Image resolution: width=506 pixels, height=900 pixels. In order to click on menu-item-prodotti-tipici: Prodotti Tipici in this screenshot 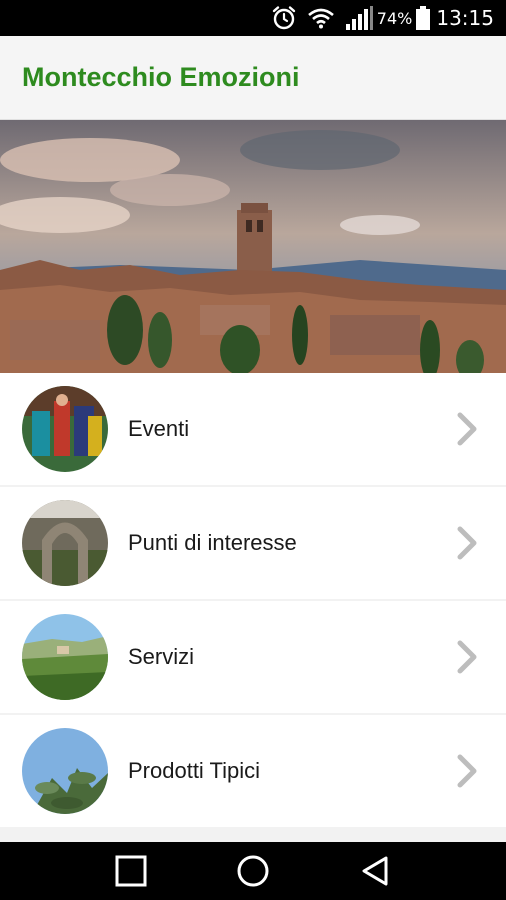, I will do `click(253, 771)`.